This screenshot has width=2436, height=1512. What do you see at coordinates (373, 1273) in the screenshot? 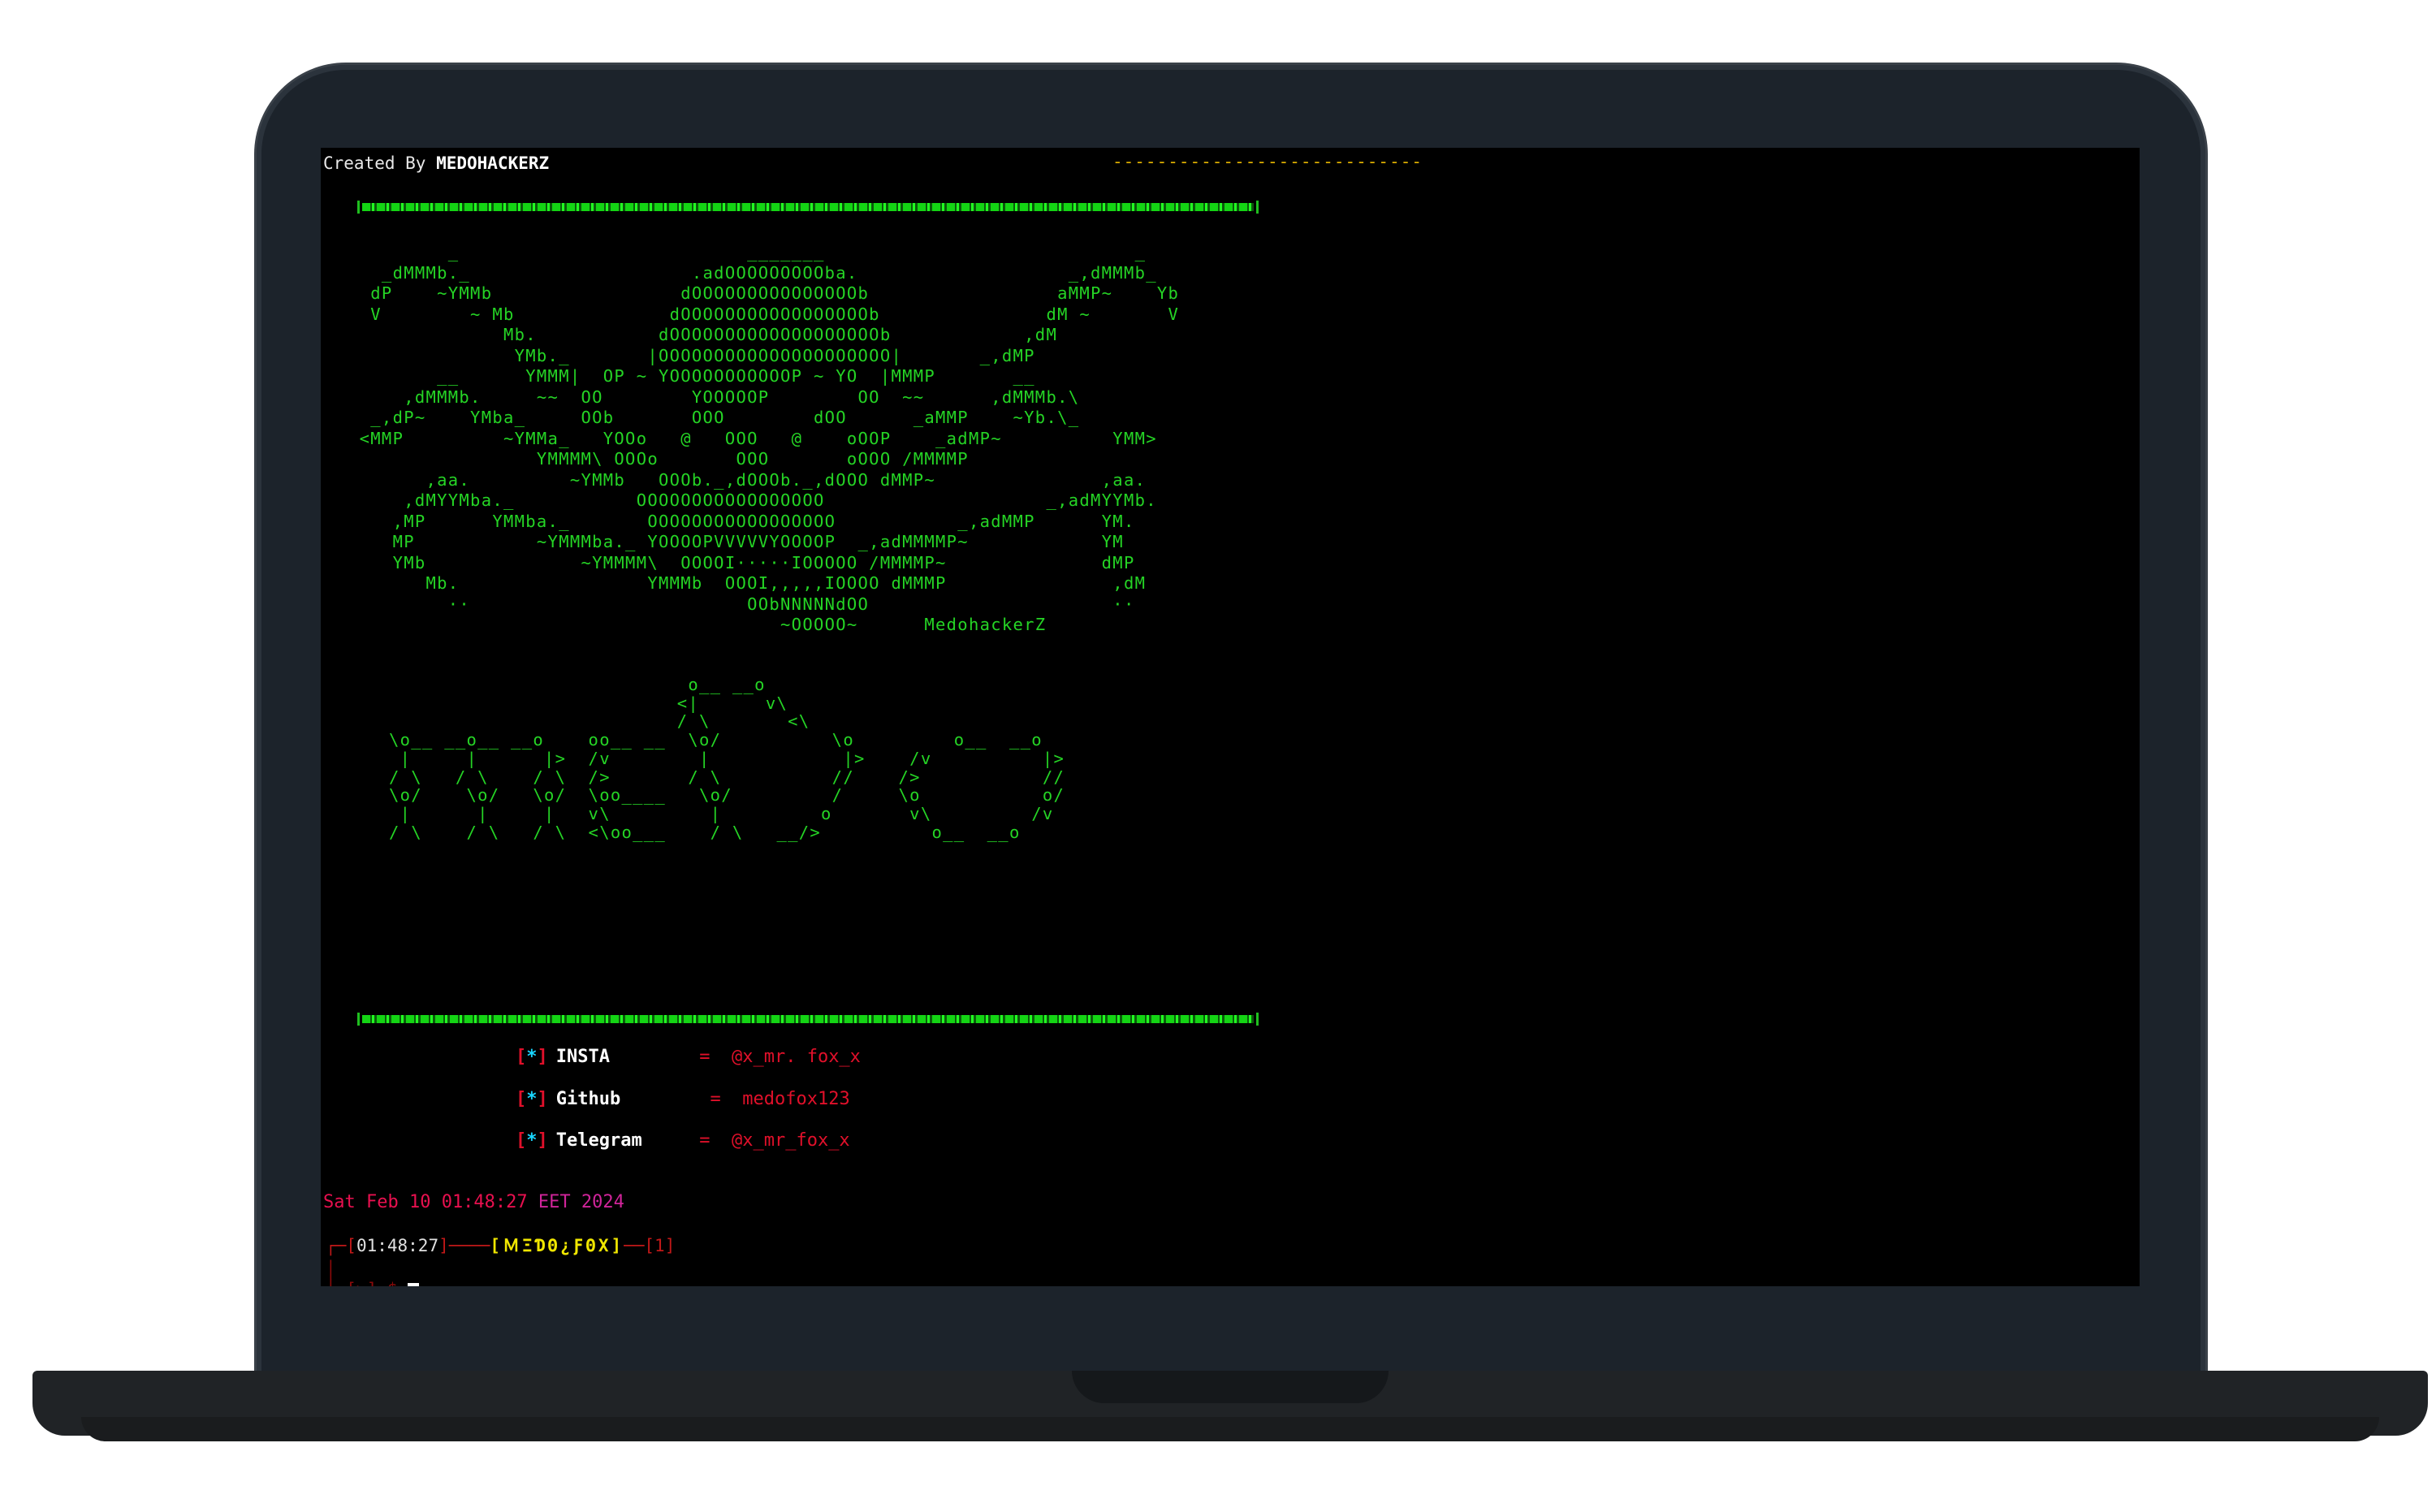
I see `shell-input-line: │ └─[>]~$` at bounding box center [373, 1273].